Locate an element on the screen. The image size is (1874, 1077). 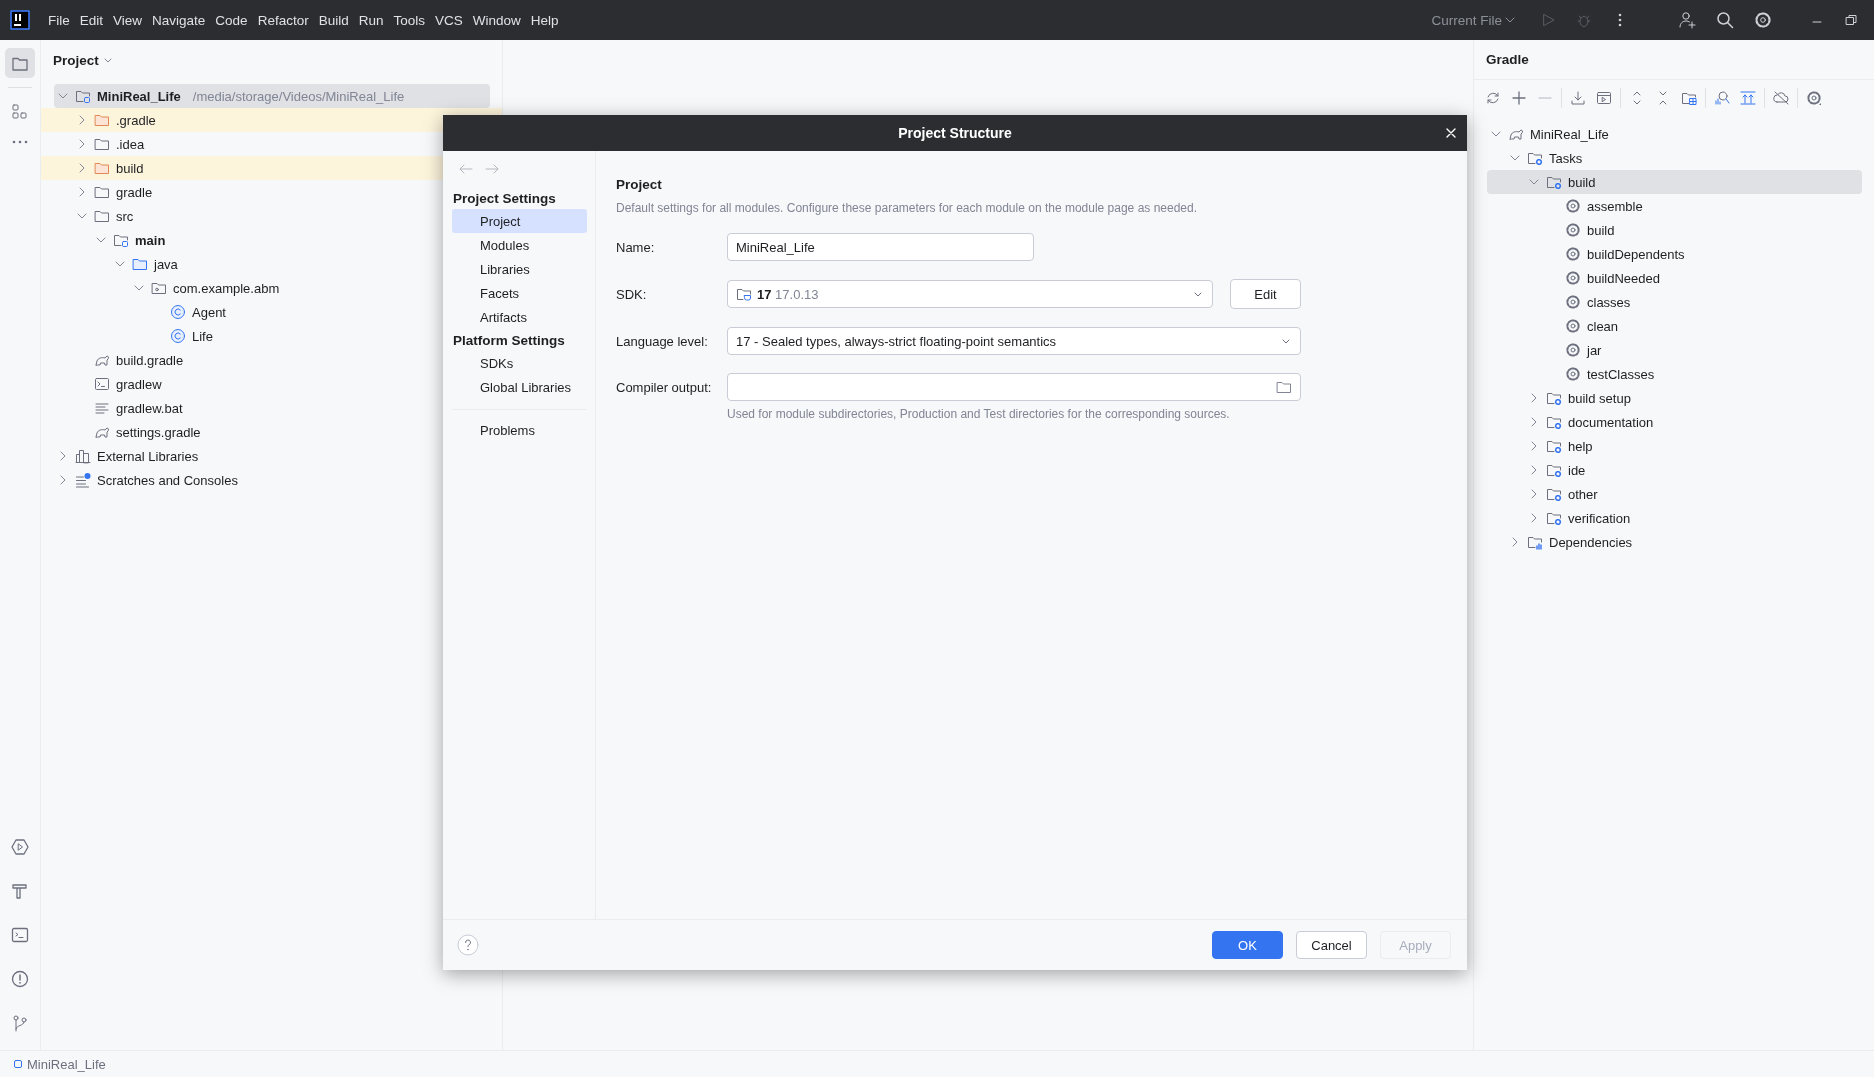
tree-label: Agent is located at coordinates (209, 312).